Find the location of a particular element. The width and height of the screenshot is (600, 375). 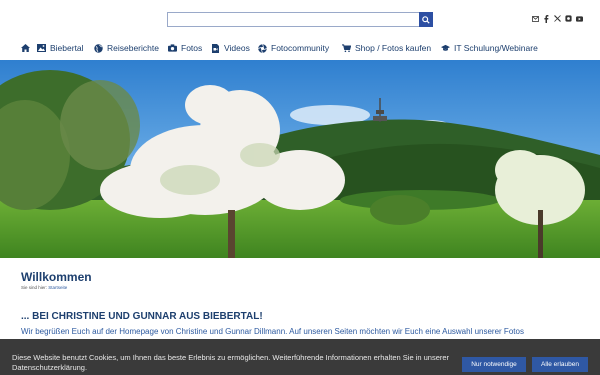

nav-label-videos: Videos is located at coordinates (237, 48).